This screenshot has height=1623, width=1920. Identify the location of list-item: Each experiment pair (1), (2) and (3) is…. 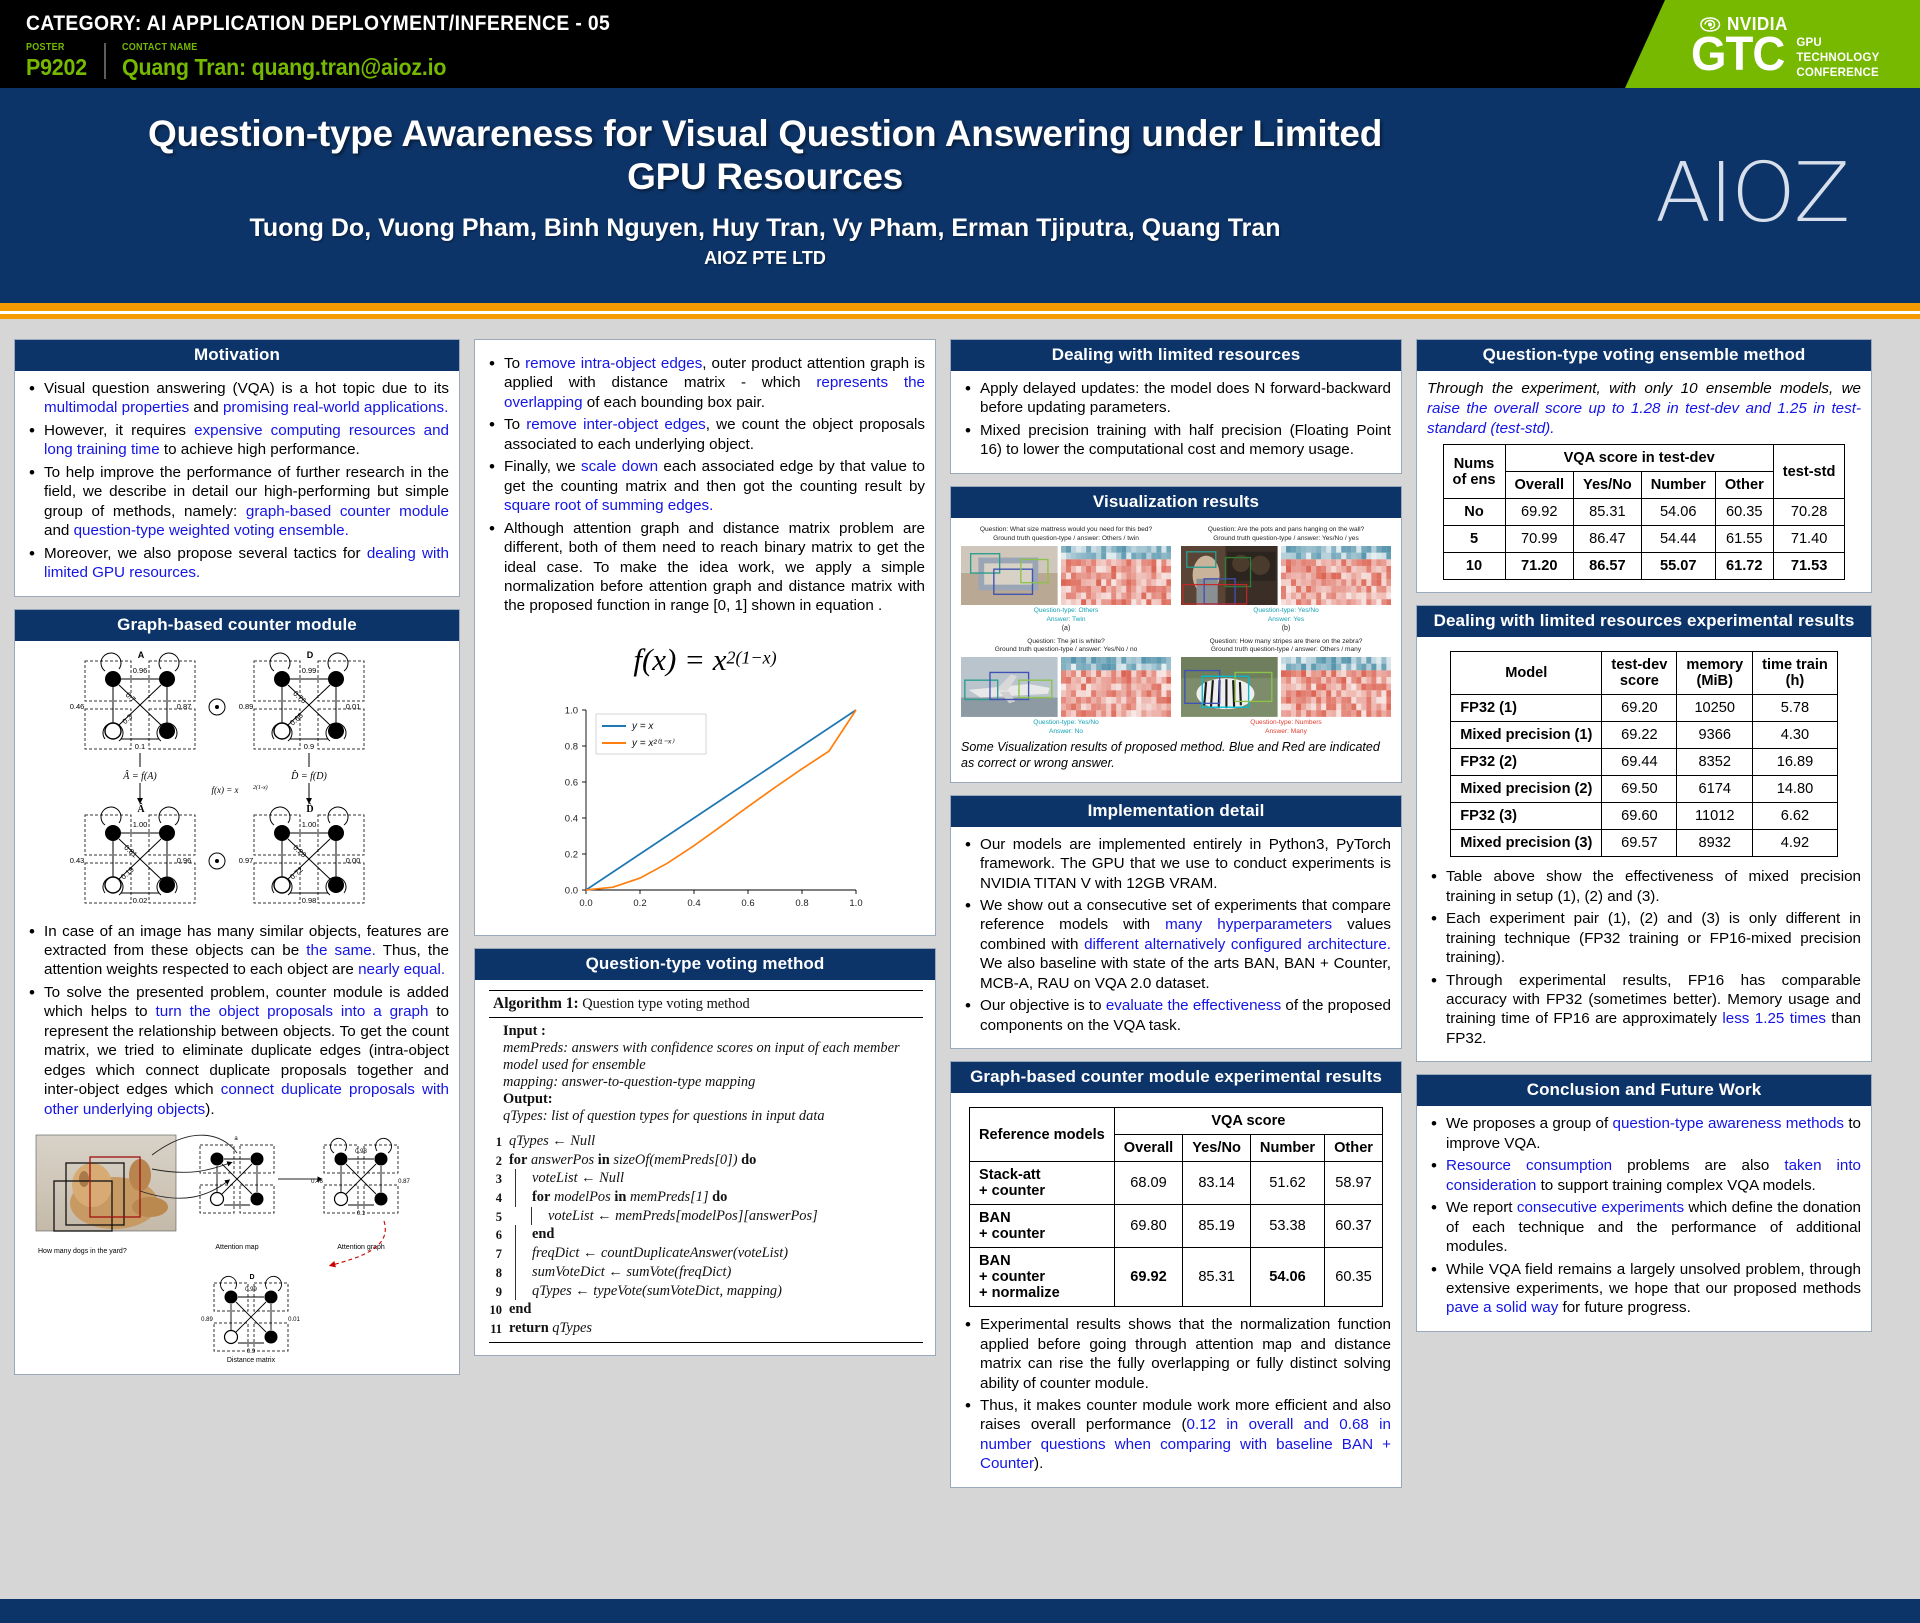
(1644, 937).